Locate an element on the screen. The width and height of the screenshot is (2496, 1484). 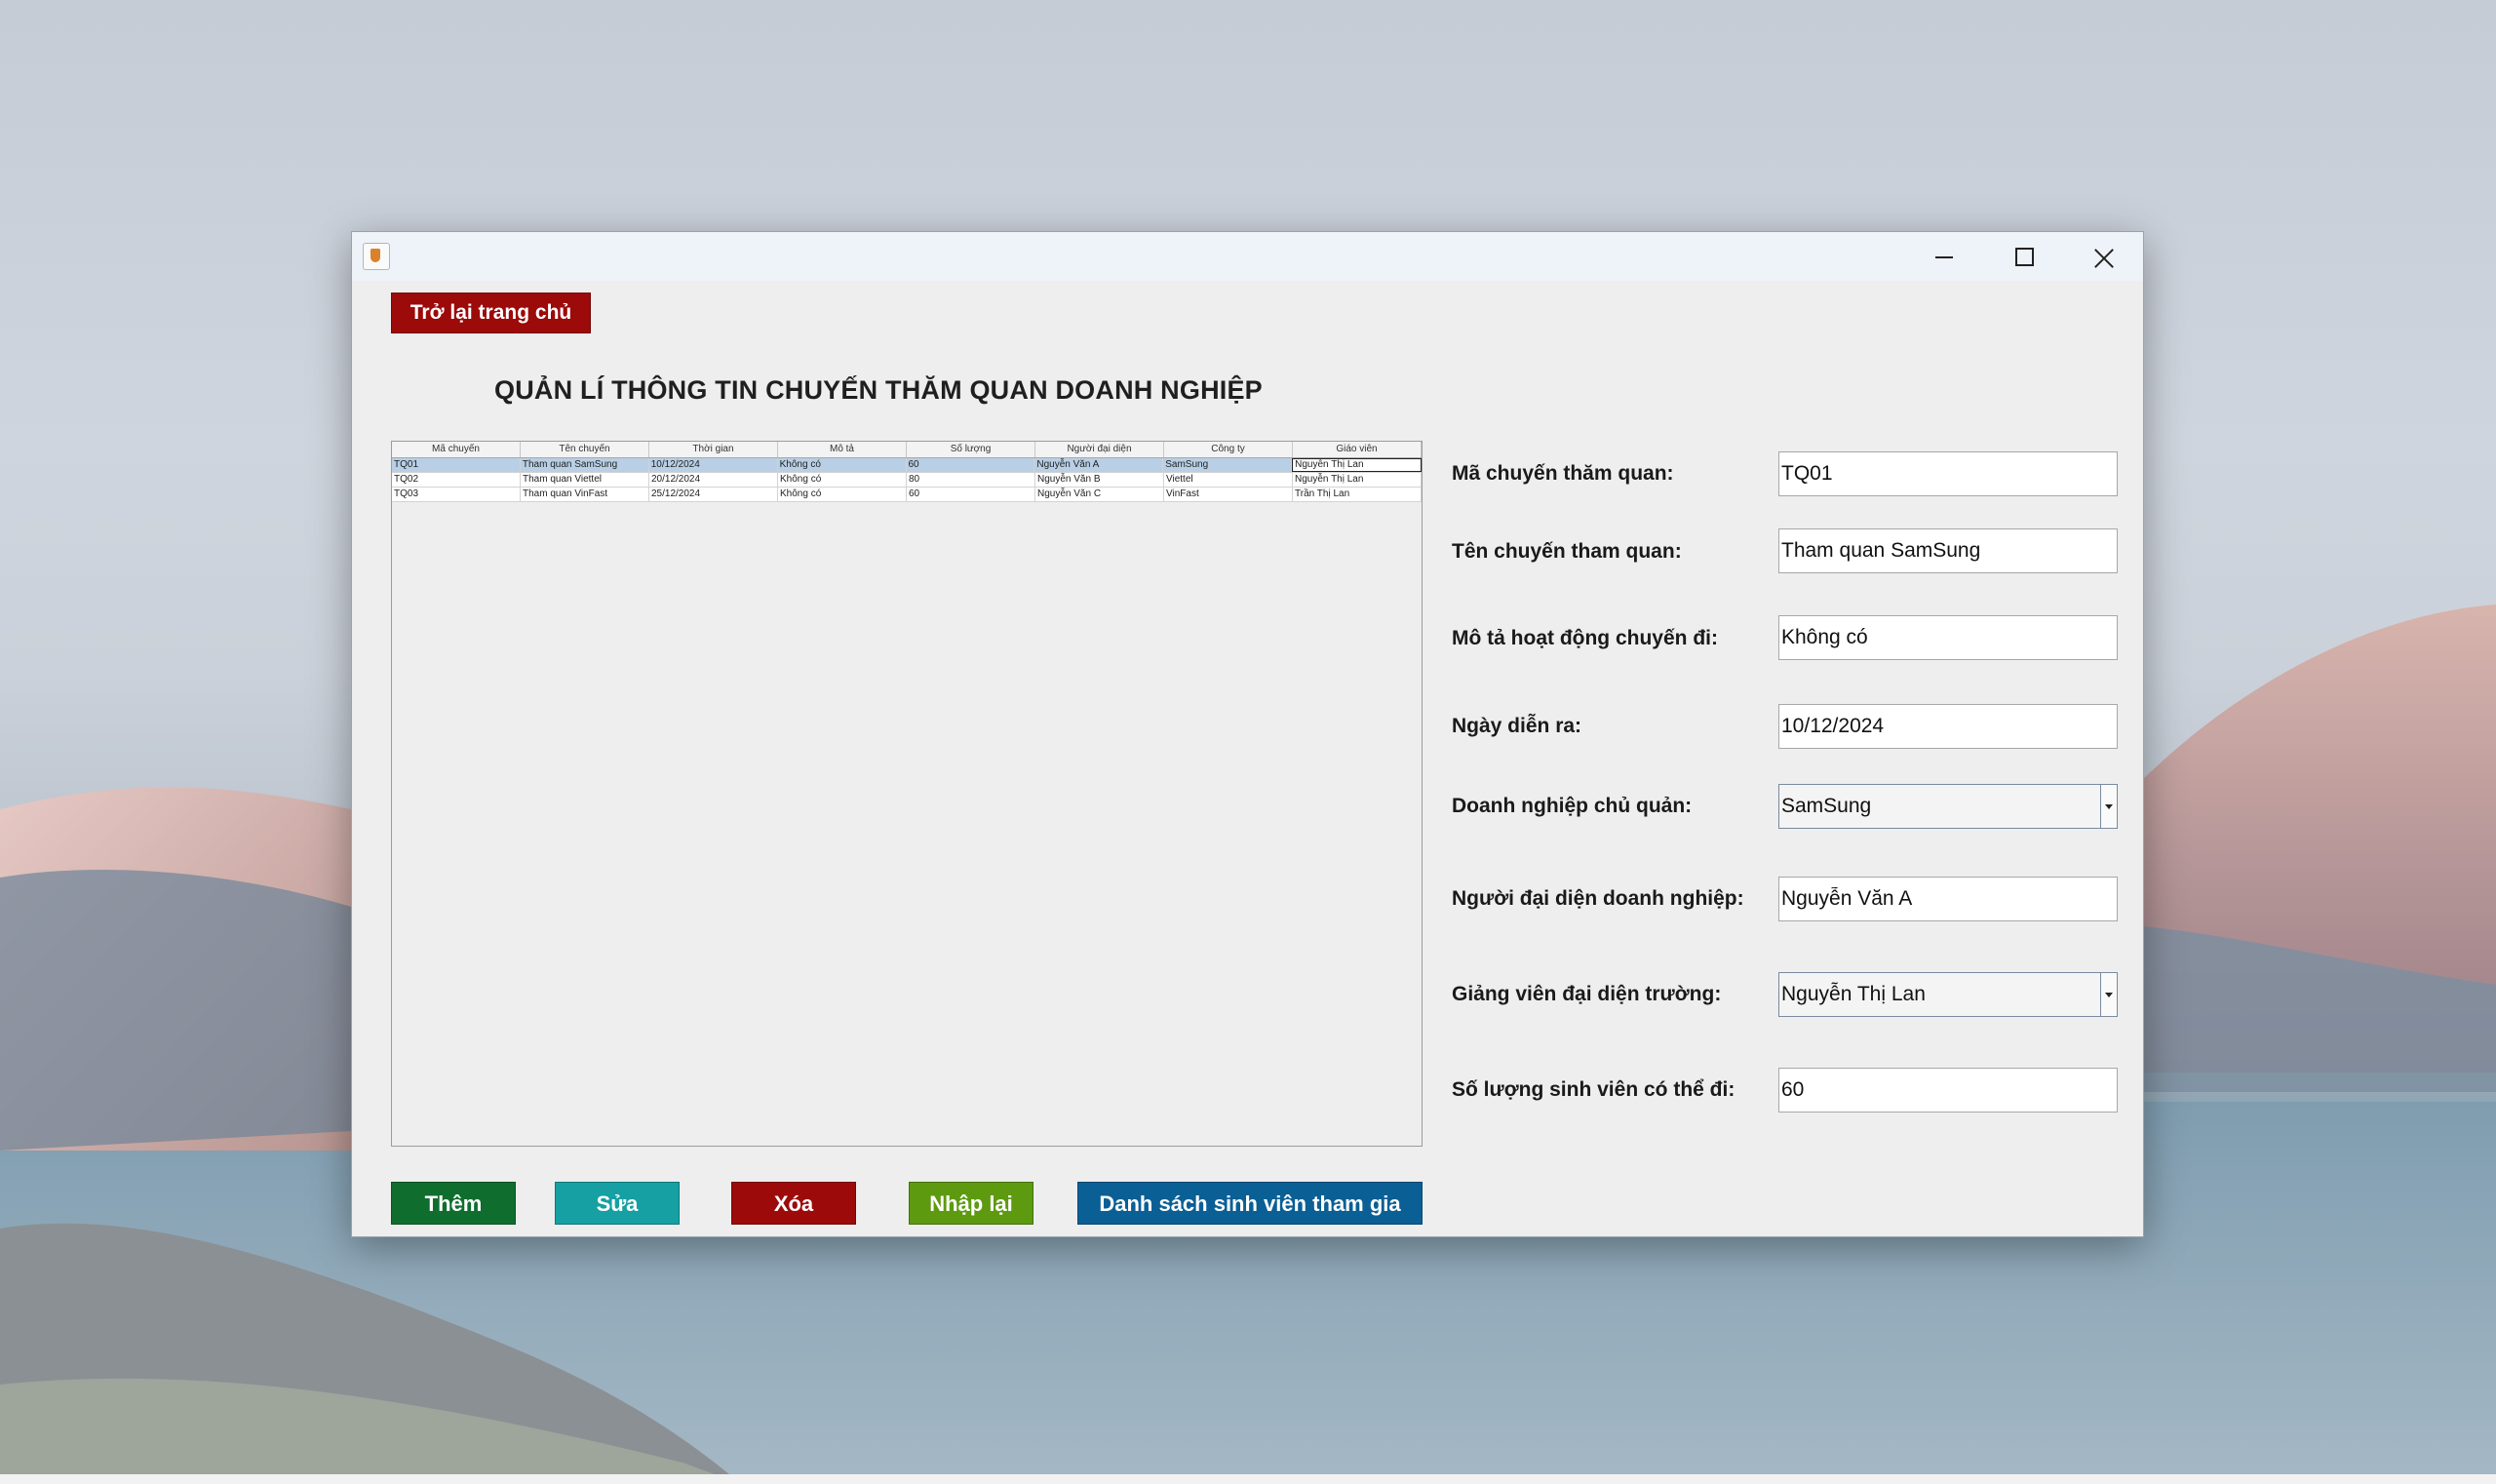
company-select: SamSung is located at coordinates (1948, 806).